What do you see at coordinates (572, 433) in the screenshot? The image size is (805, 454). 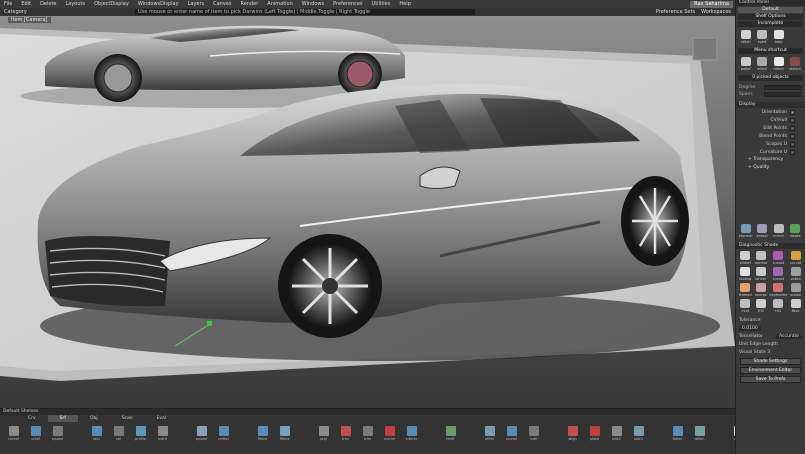 I see `shelf-tool-align: align` at bounding box center [572, 433].